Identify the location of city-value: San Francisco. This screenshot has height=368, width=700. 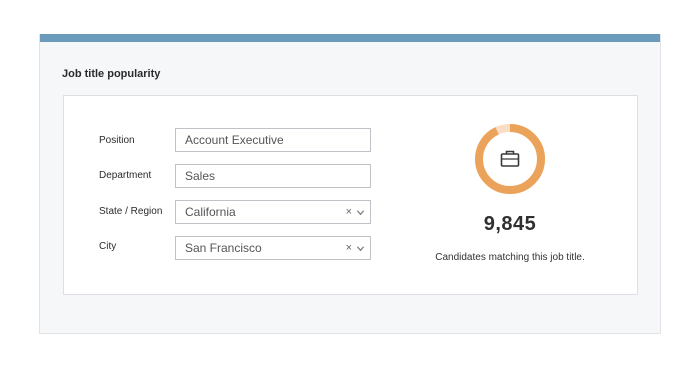
(223, 248).